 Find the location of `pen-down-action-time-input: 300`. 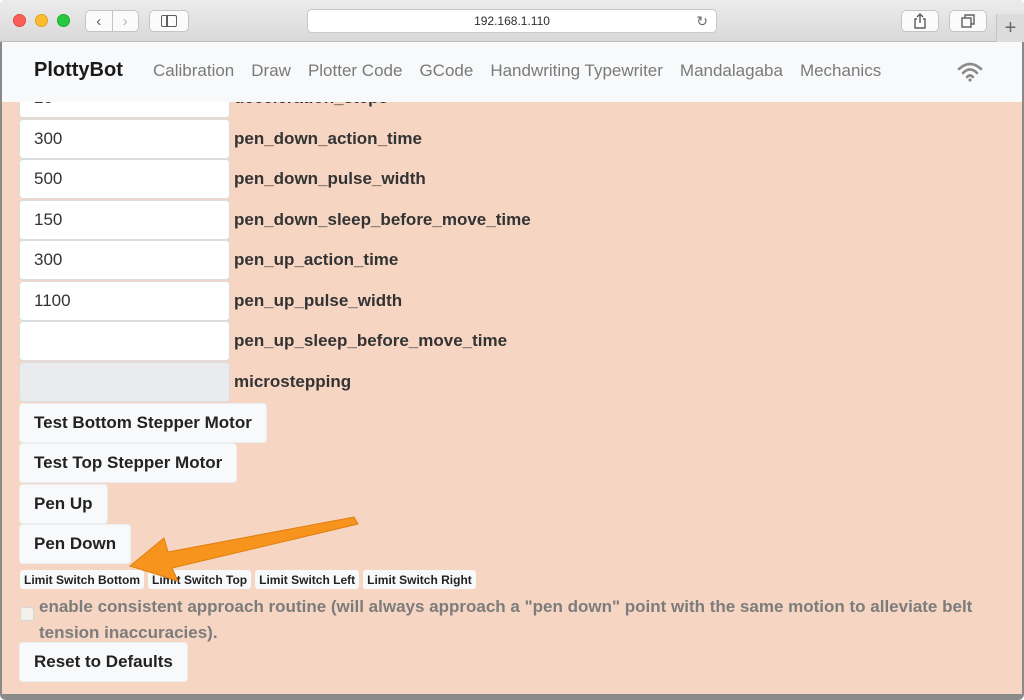

pen-down-action-time-input: 300 is located at coordinates (124, 139).